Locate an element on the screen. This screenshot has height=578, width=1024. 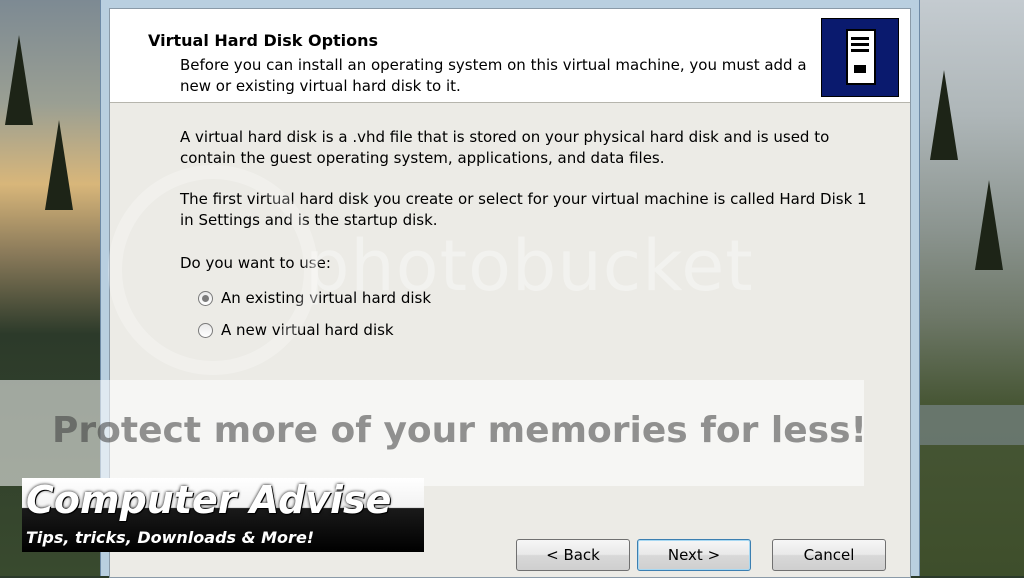
next-button: Next > is located at coordinates (694, 555).